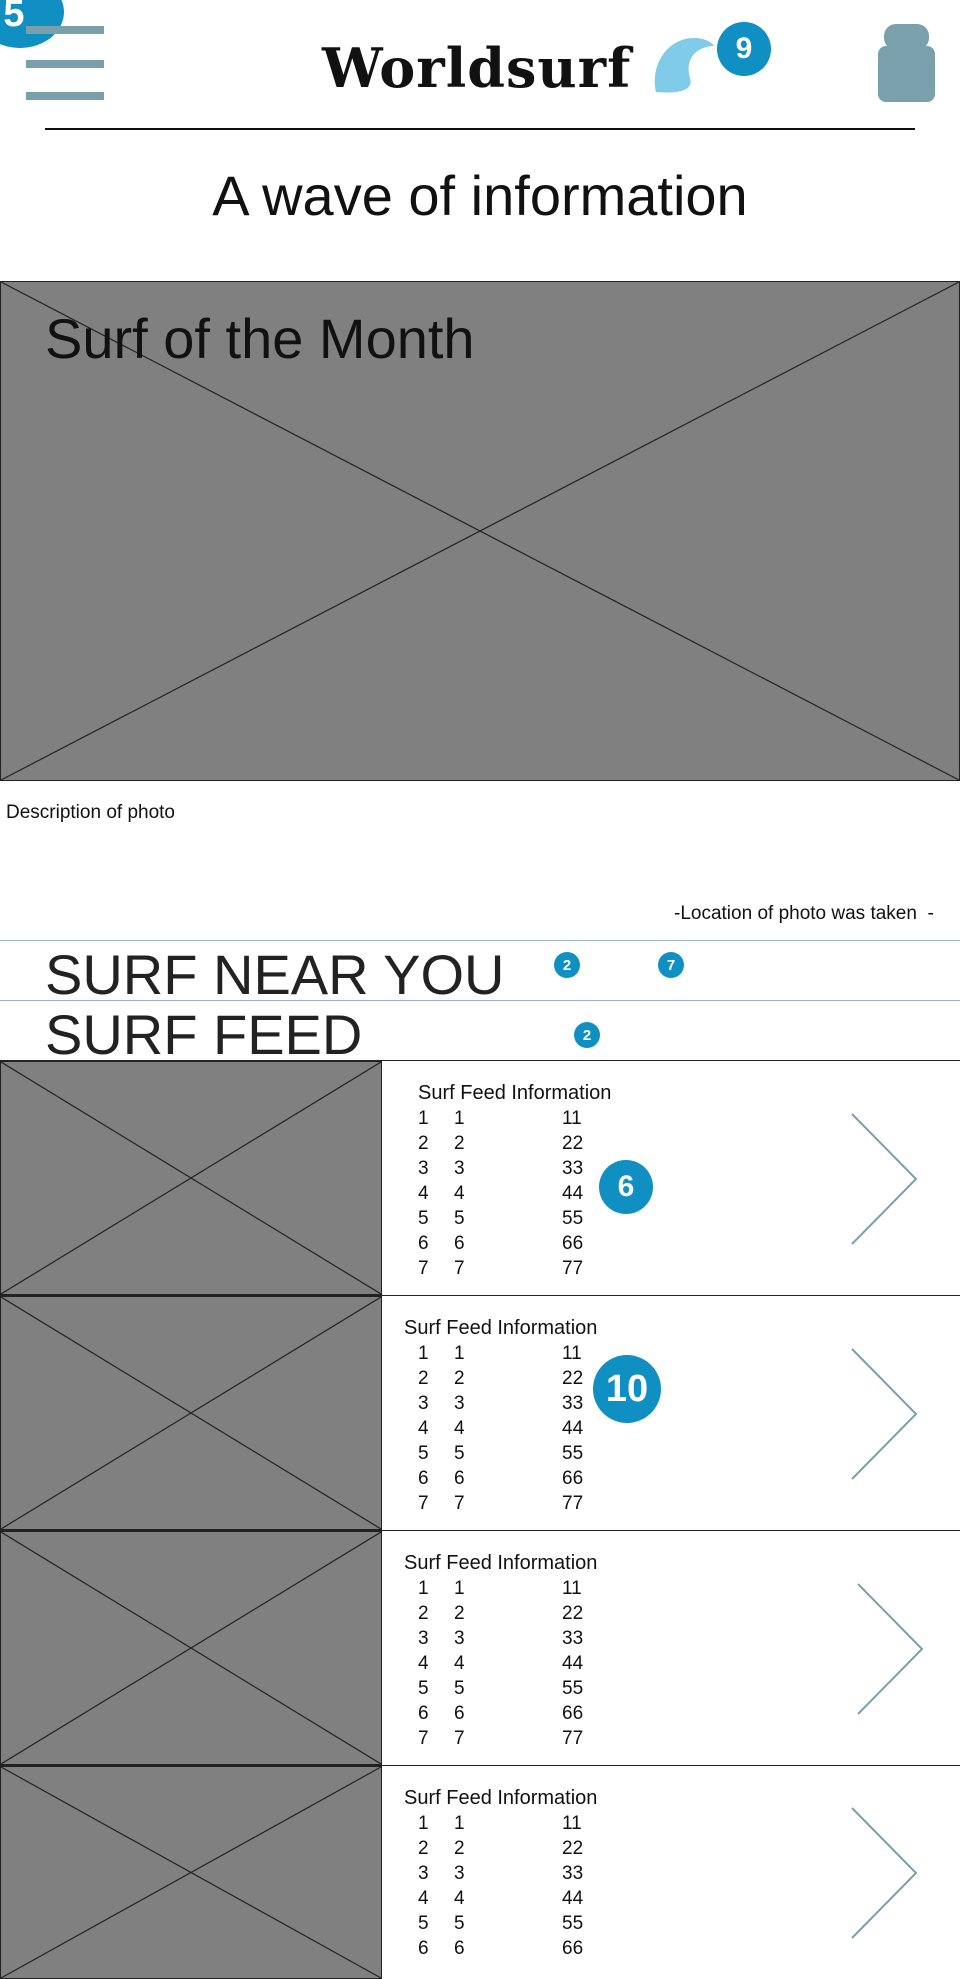  What do you see at coordinates (671, 965) in the screenshot?
I see `near-you-annotation-badge-b: 7` at bounding box center [671, 965].